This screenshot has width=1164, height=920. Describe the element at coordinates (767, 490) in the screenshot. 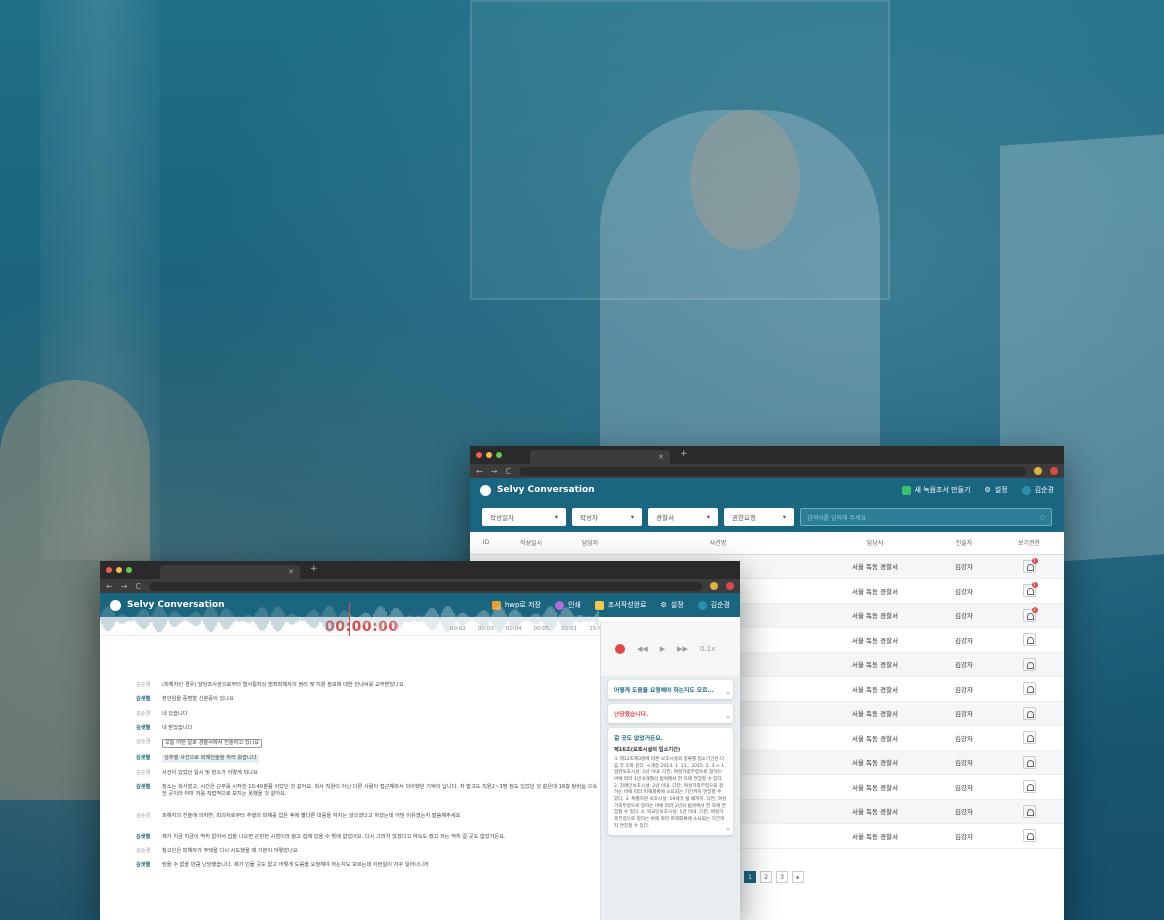

I see `app-header: Selvy Conversation 새 녹음조서 만들기 ⚙ 설정 김순경` at that location.